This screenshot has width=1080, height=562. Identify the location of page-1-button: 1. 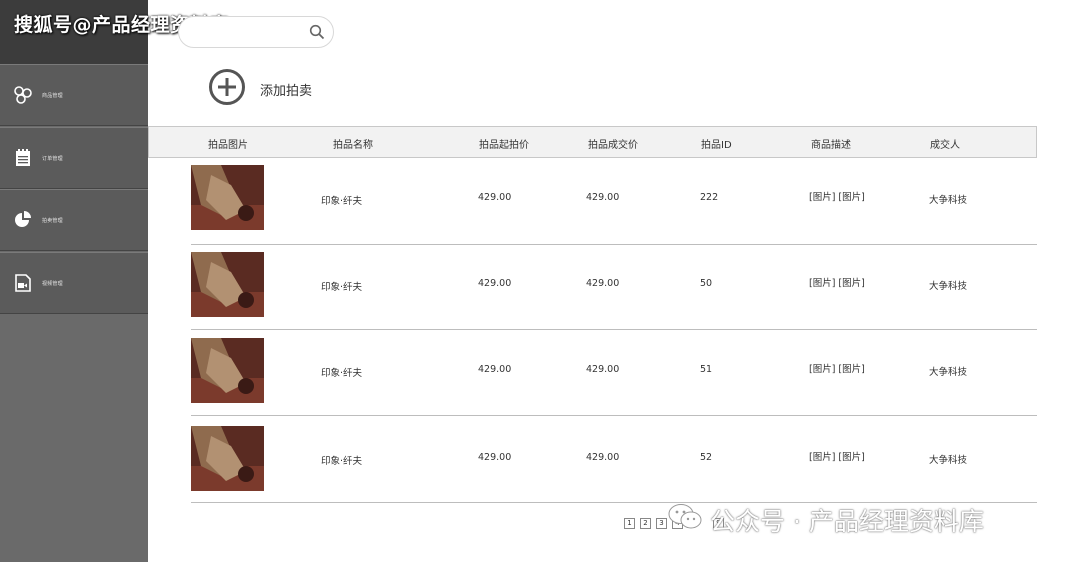
(629, 523).